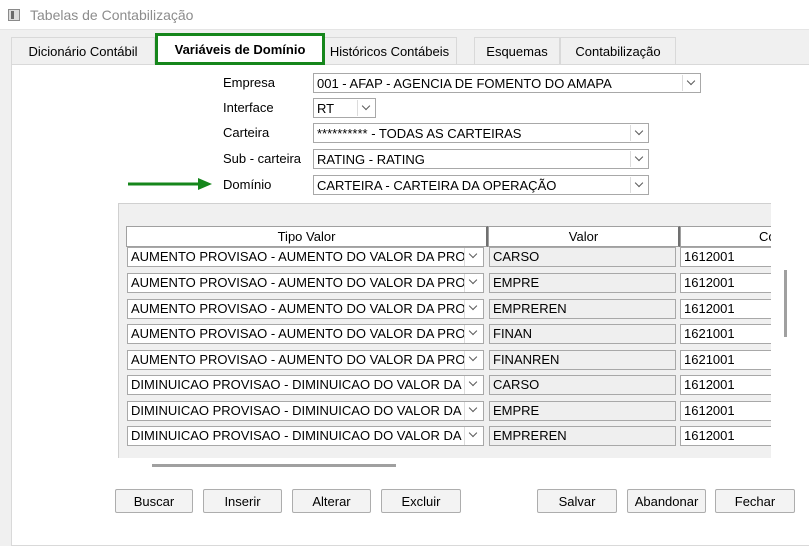 The height and width of the screenshot is (546, 809). I want to click on salvar-button: Salvar, so click(577, 501).